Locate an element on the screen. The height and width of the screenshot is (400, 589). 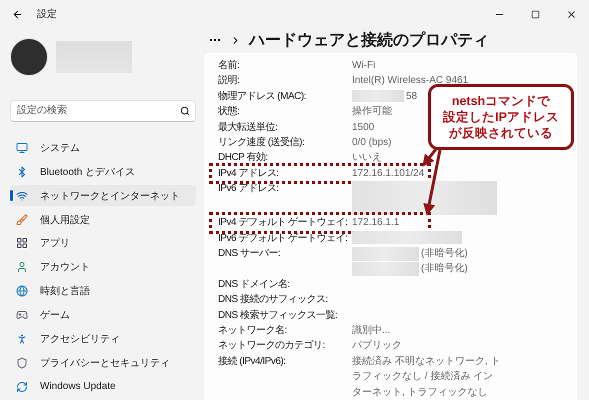
property-label: 説明: is located at coordinates (229, 81).